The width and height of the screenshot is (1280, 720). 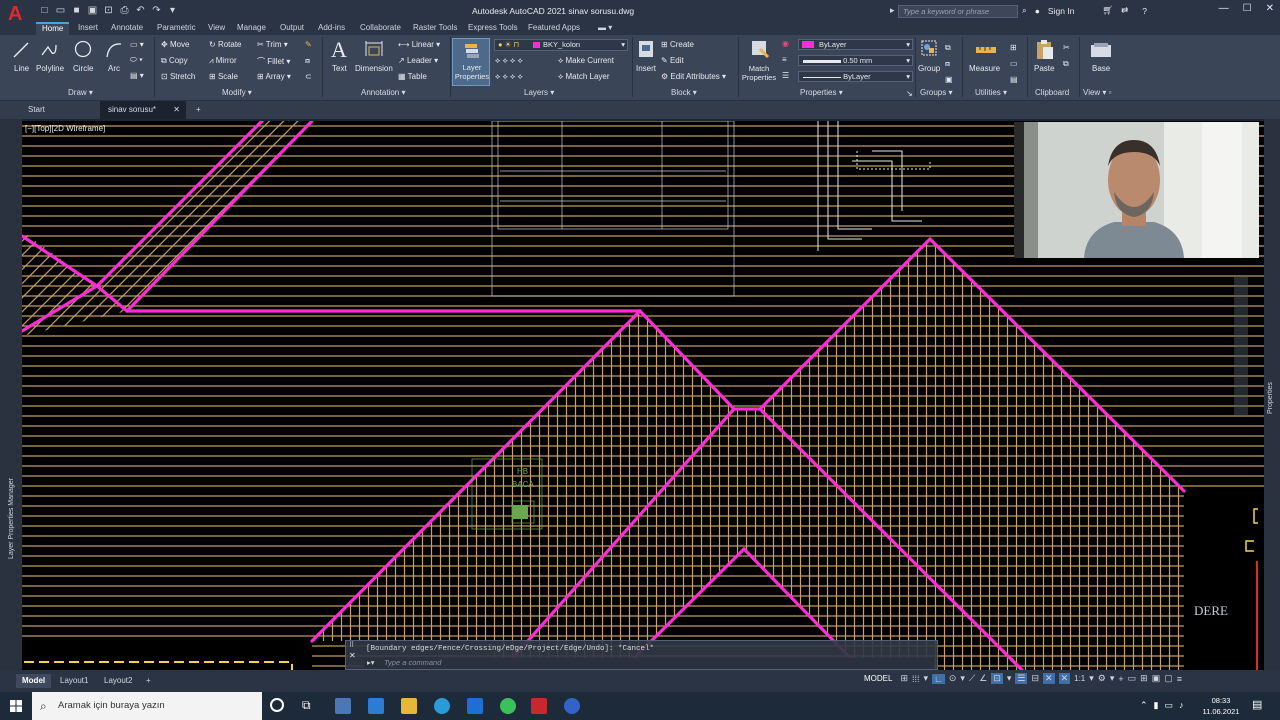 I want to click on array-button: ⊞ Array ▾, so click(x=274, y=76).